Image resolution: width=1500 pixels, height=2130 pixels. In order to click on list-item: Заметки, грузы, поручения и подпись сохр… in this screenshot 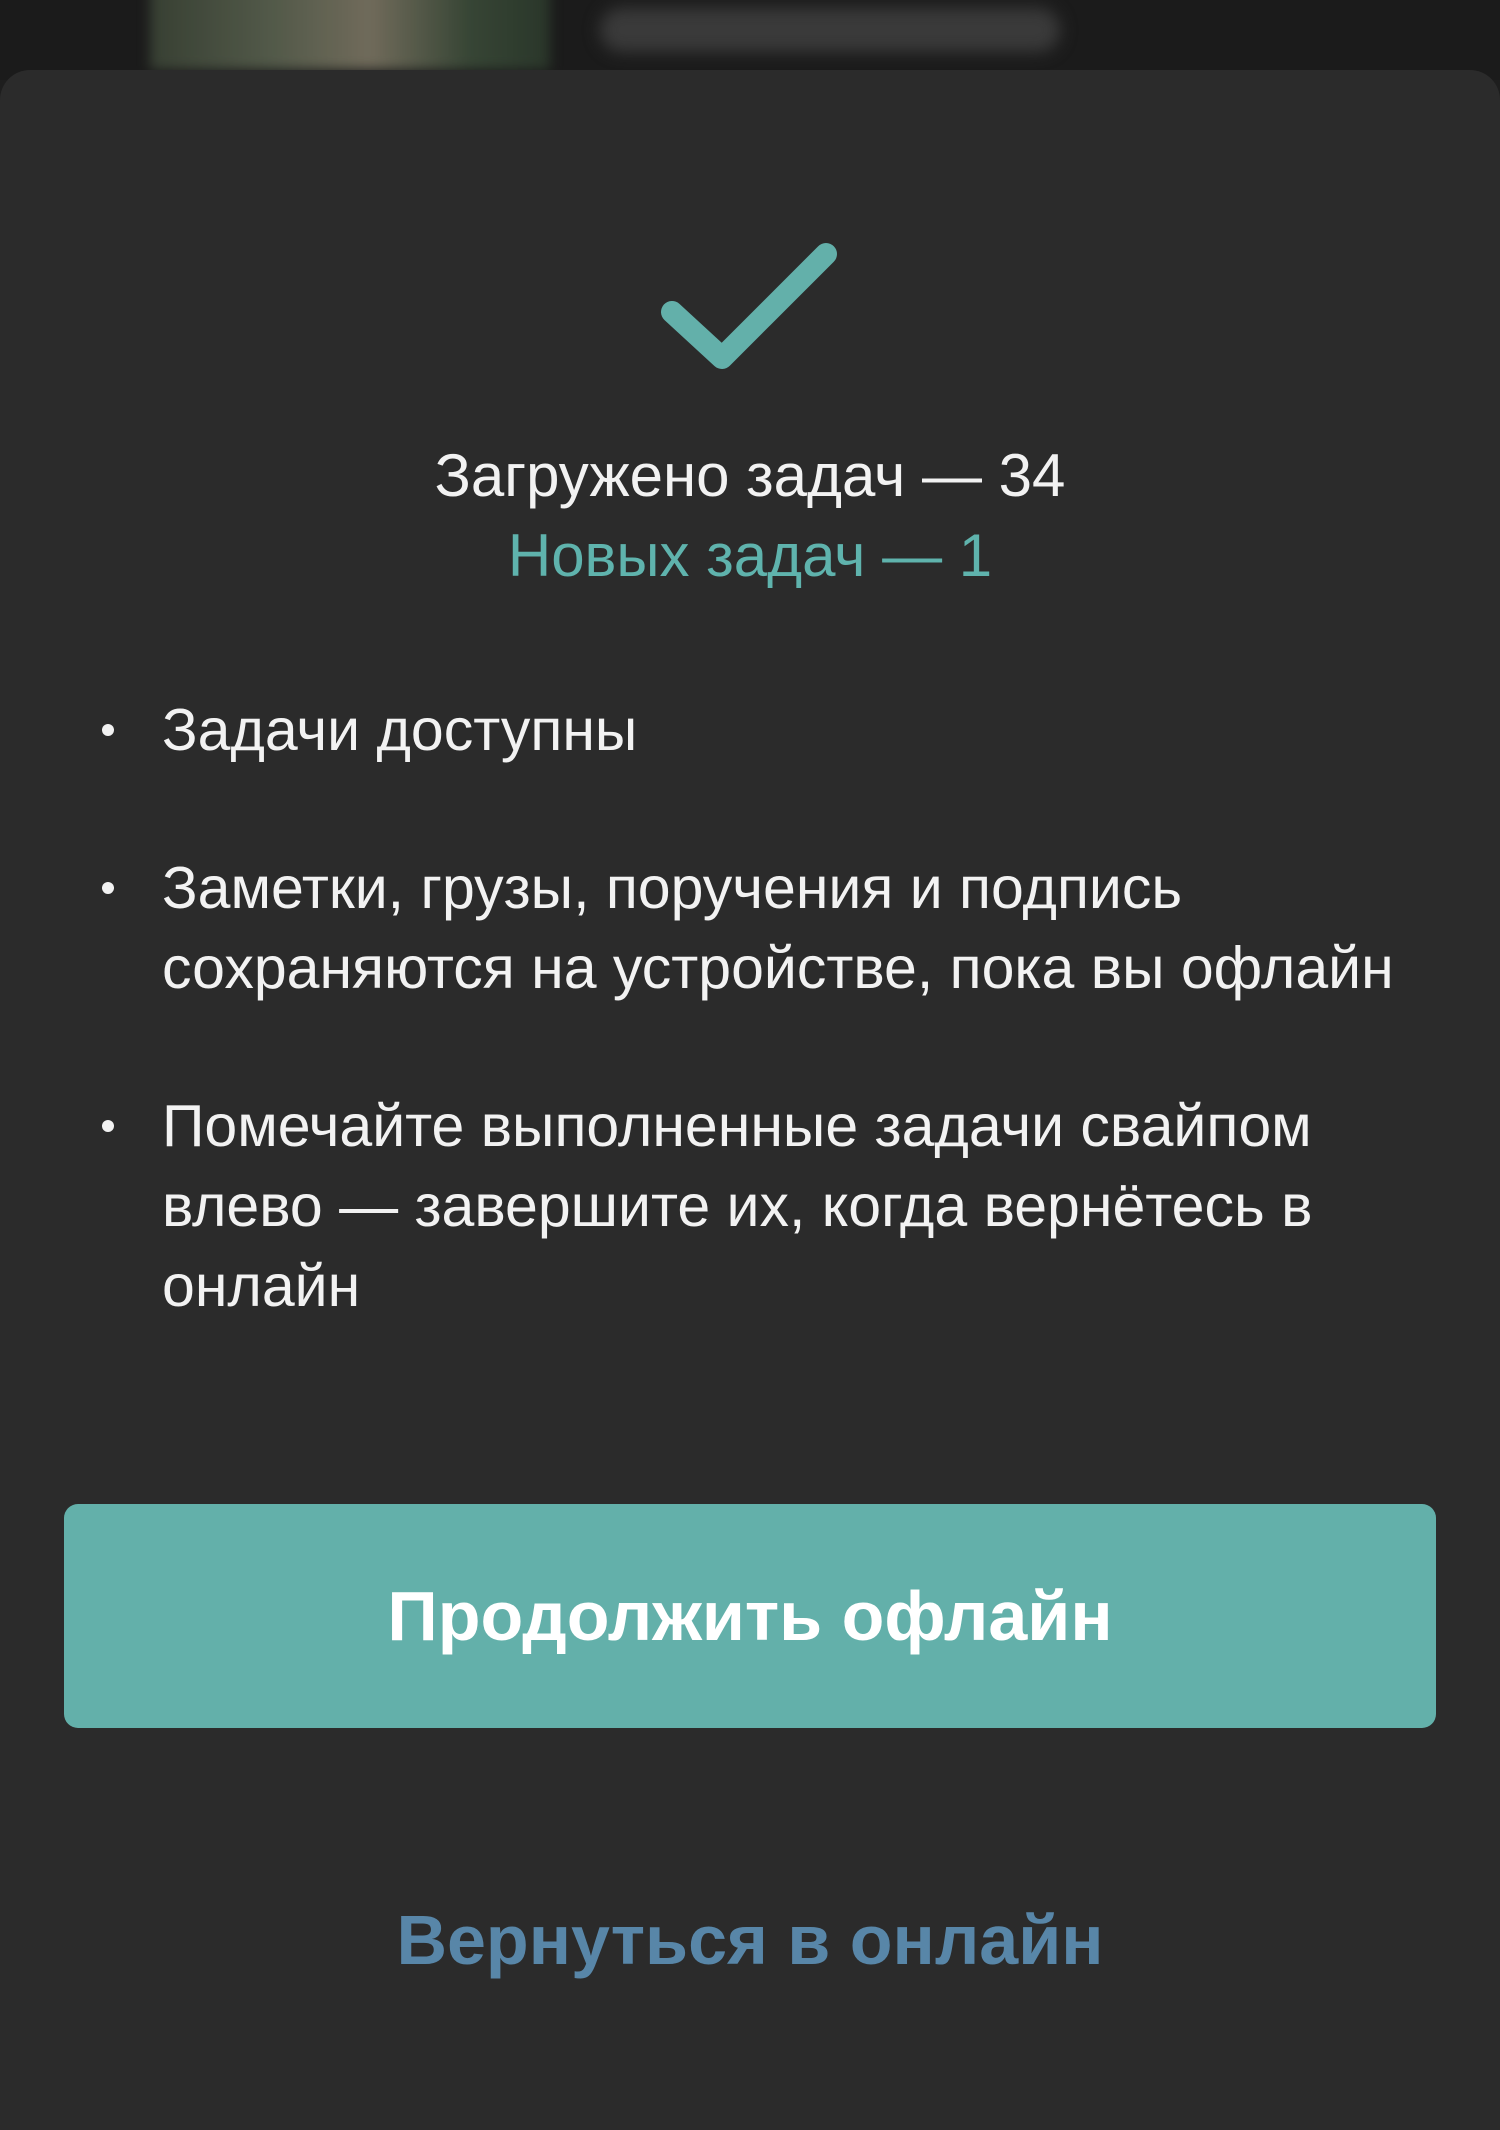, I will do `click(760, 928)`.